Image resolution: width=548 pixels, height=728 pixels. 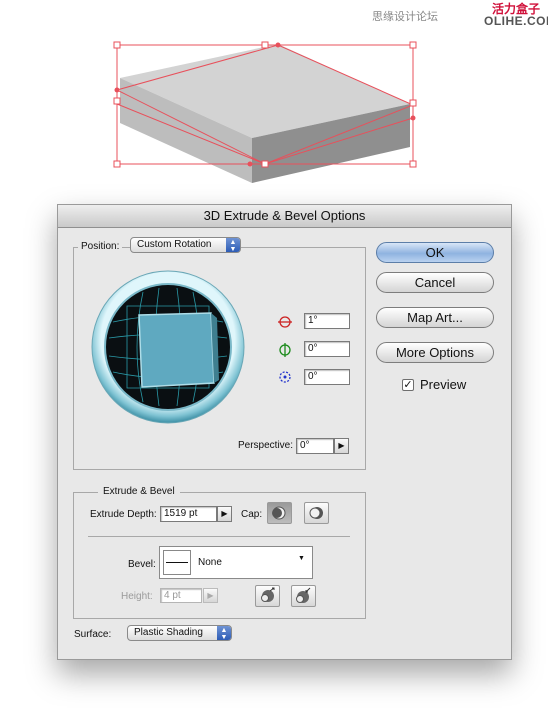 I want to click on surface-label: Surface:, so click(x=93, y=634).